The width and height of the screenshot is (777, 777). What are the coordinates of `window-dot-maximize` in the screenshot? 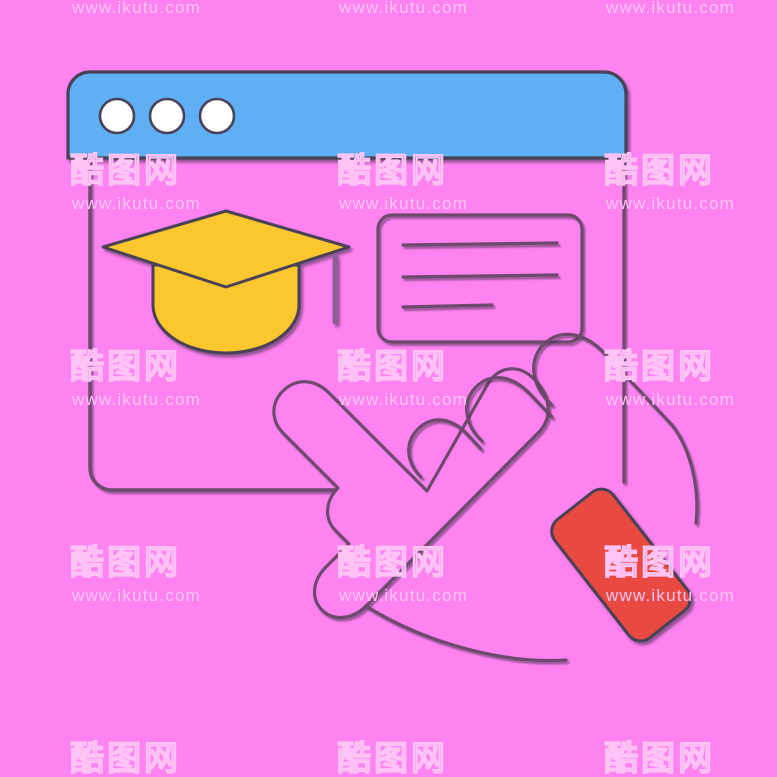 It's located at (217, 116).